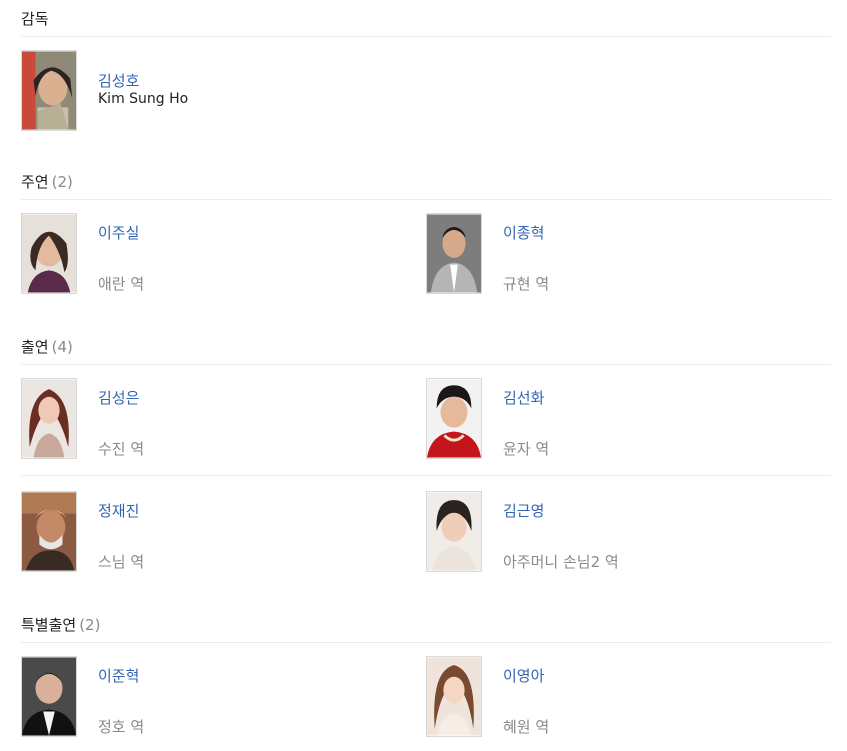  Describe the element at coordinates (426, 347) in the screenshot. I see `section-header-supporting: 출연 (4)` at that location.